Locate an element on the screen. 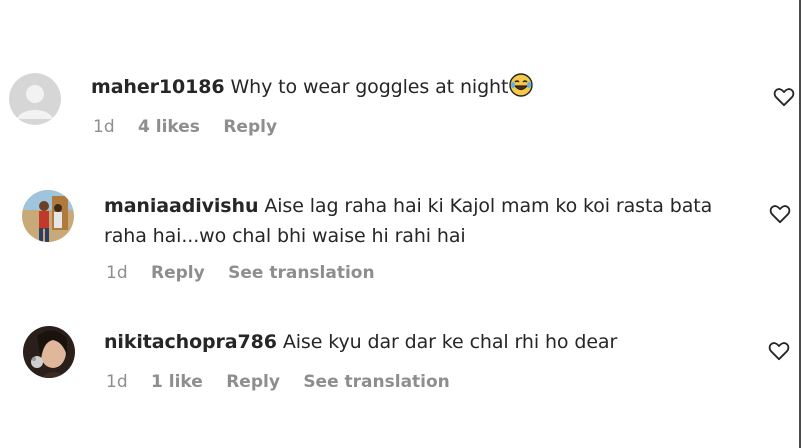  comment-text: Aise kyu dar dar ke chal rhi ho dear is located at coordinates (450, 342).